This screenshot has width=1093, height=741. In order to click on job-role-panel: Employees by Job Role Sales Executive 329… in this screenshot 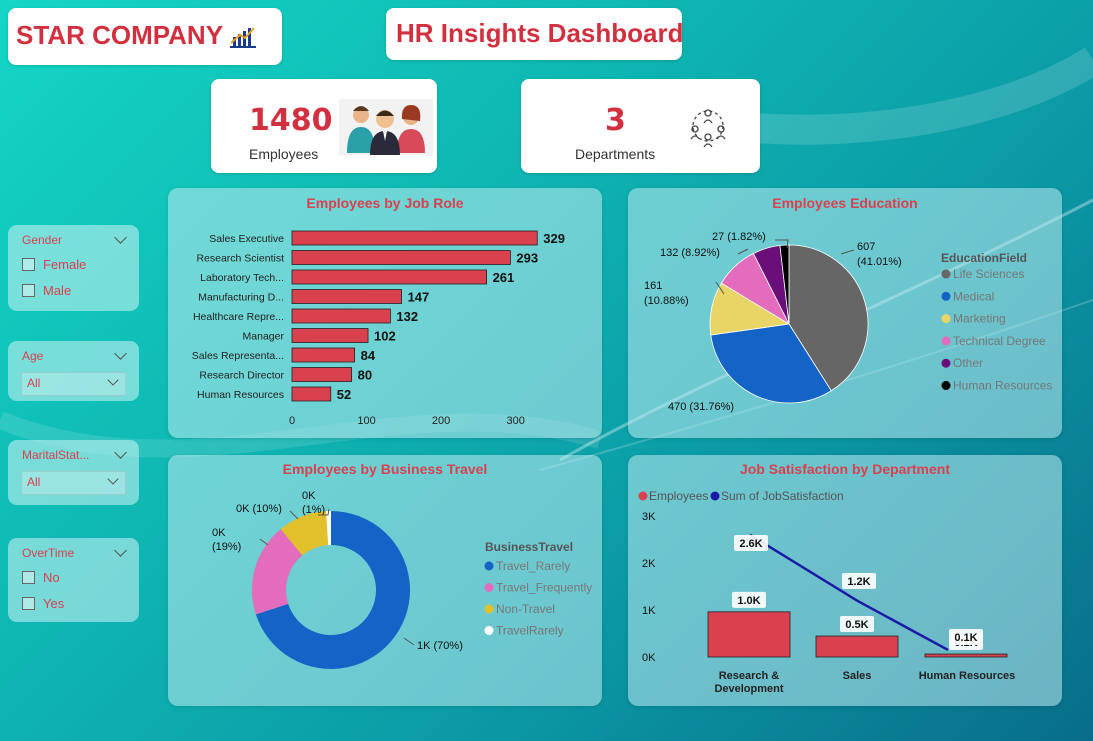, I will do `click(385, 313)`.